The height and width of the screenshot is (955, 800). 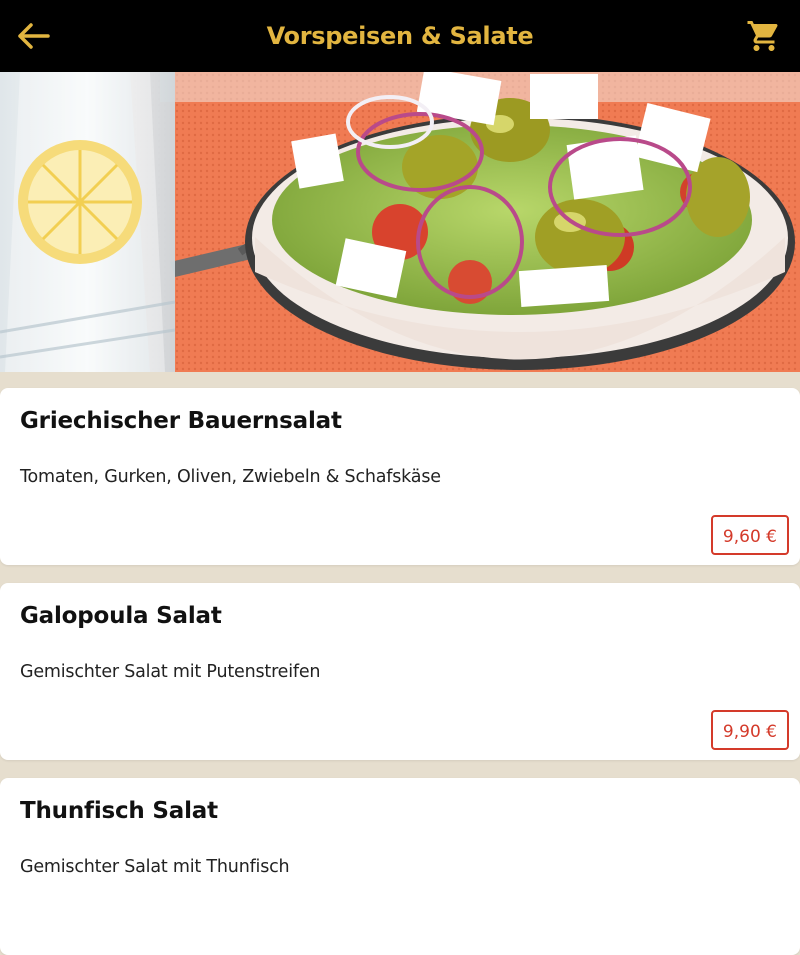 I want to click on arrow-left-icon, so click(x=34, y=36).